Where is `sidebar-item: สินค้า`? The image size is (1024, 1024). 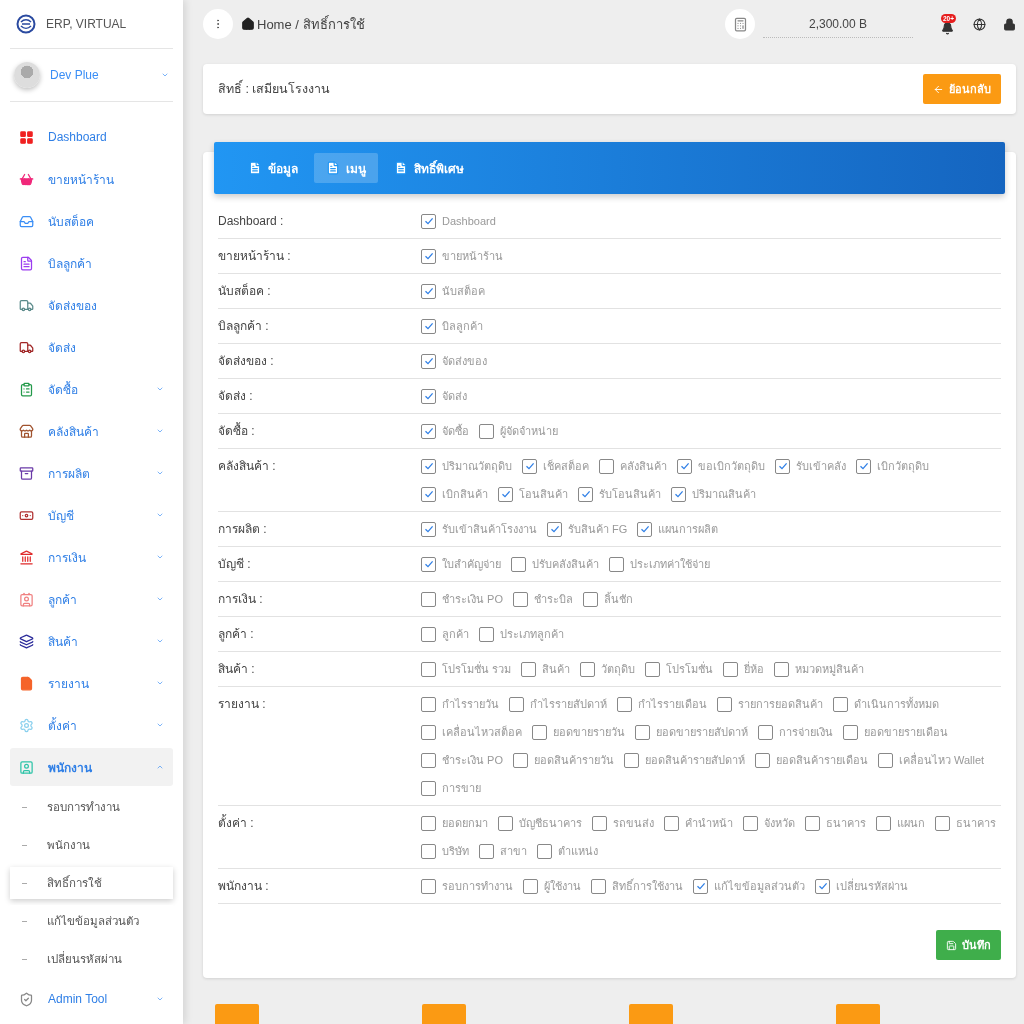
sidebar-item: สินค้า is located at coordinates (91, 641).